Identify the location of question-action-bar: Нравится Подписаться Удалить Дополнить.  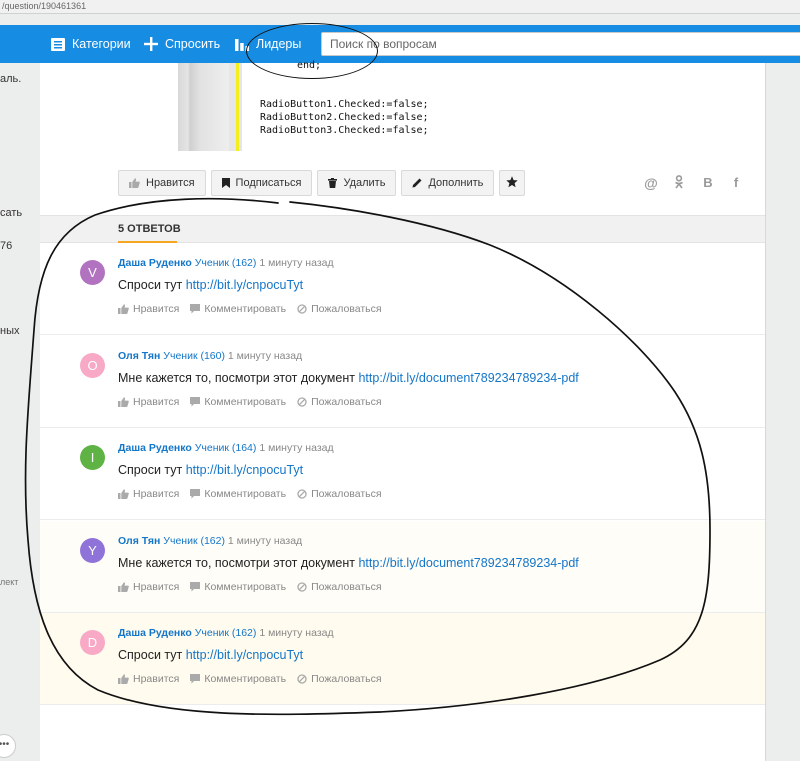
(324, 183).